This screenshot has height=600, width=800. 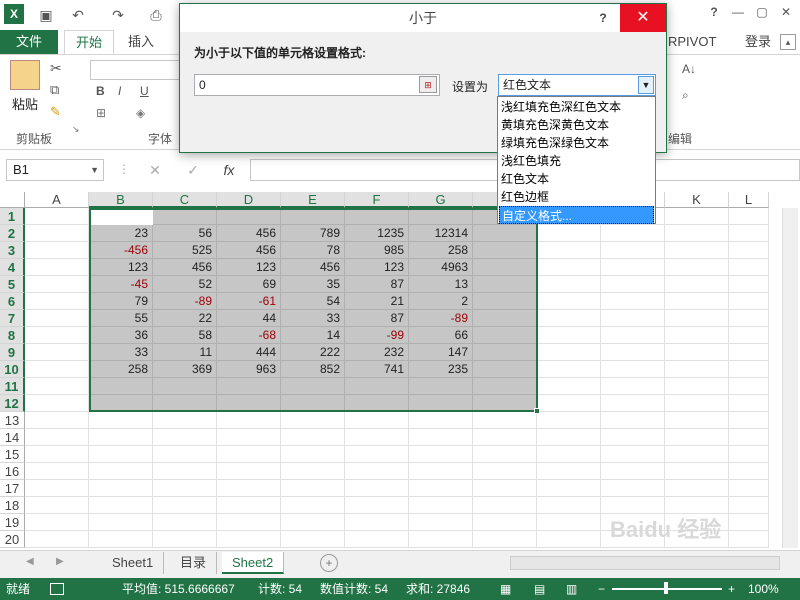 What do you see at coordinates (576, 107) in the screenshot?
I see `format-option: 浅红填充色深红色文本` at bounding box center [576, 107].